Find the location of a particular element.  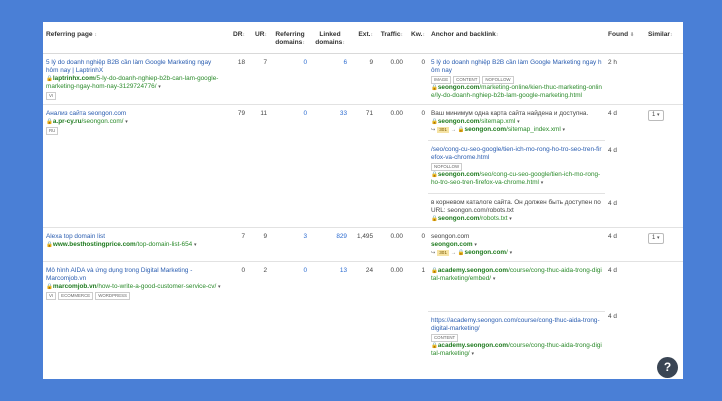

redirect-url: ↪ 301 → 🔒seongon.com/sitemap_index.xml ▾ is located at coordinates (516, 130).